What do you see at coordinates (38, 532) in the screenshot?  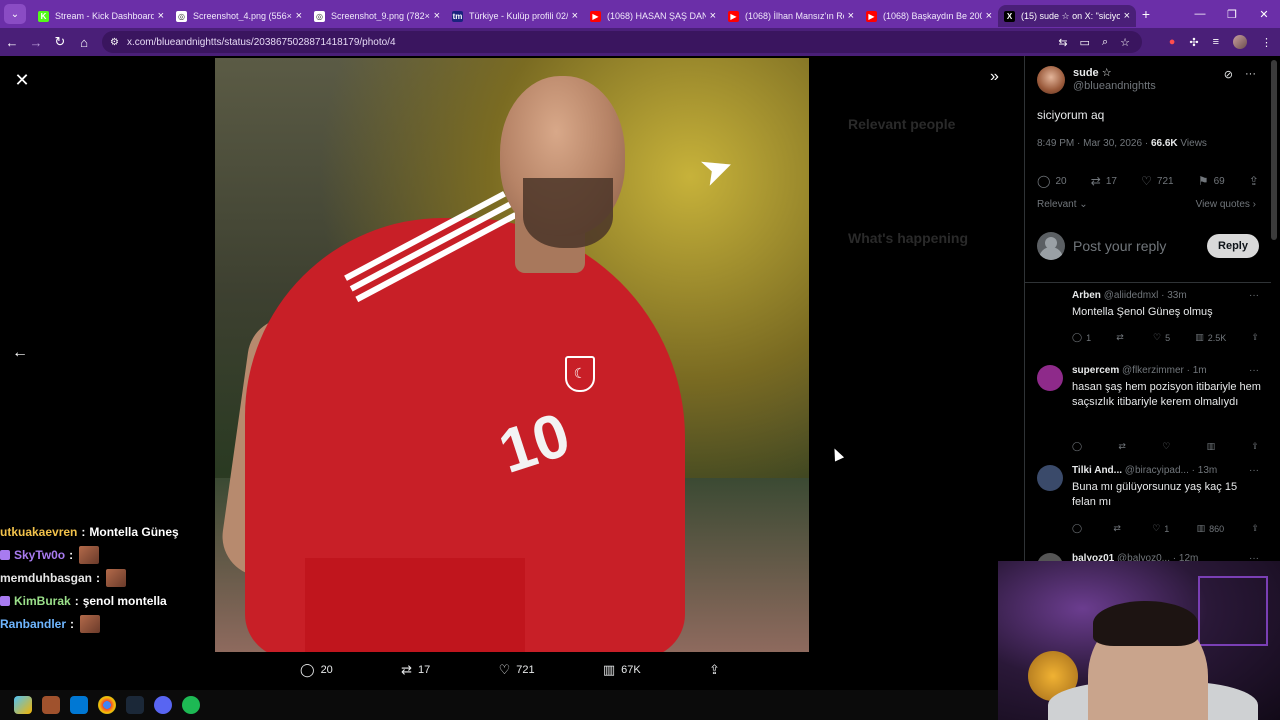 I see `chat-username: utkuakaevren` at bounding box center [38, 532].